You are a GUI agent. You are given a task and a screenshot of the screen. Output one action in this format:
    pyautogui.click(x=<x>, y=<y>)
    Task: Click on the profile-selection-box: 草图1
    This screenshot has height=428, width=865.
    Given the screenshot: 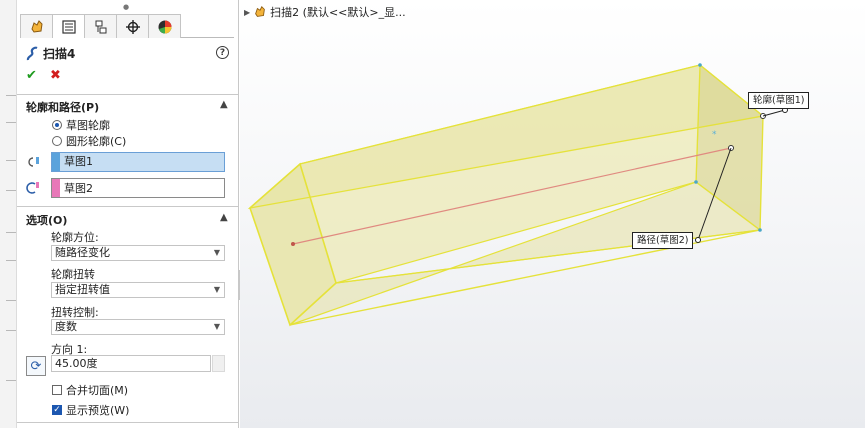 What is the action you would take?
    pyautogui.click(x=138, y=162)
    